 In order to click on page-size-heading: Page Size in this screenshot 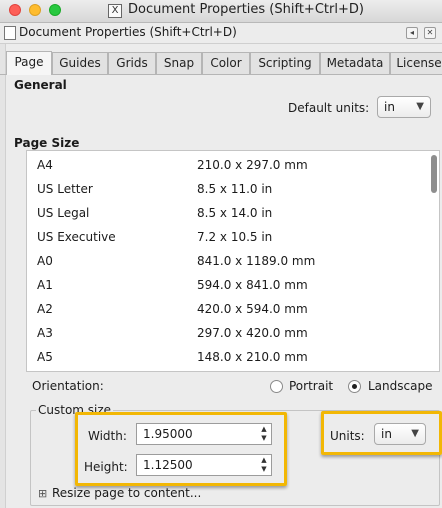, I will do `click(47, 143)`.